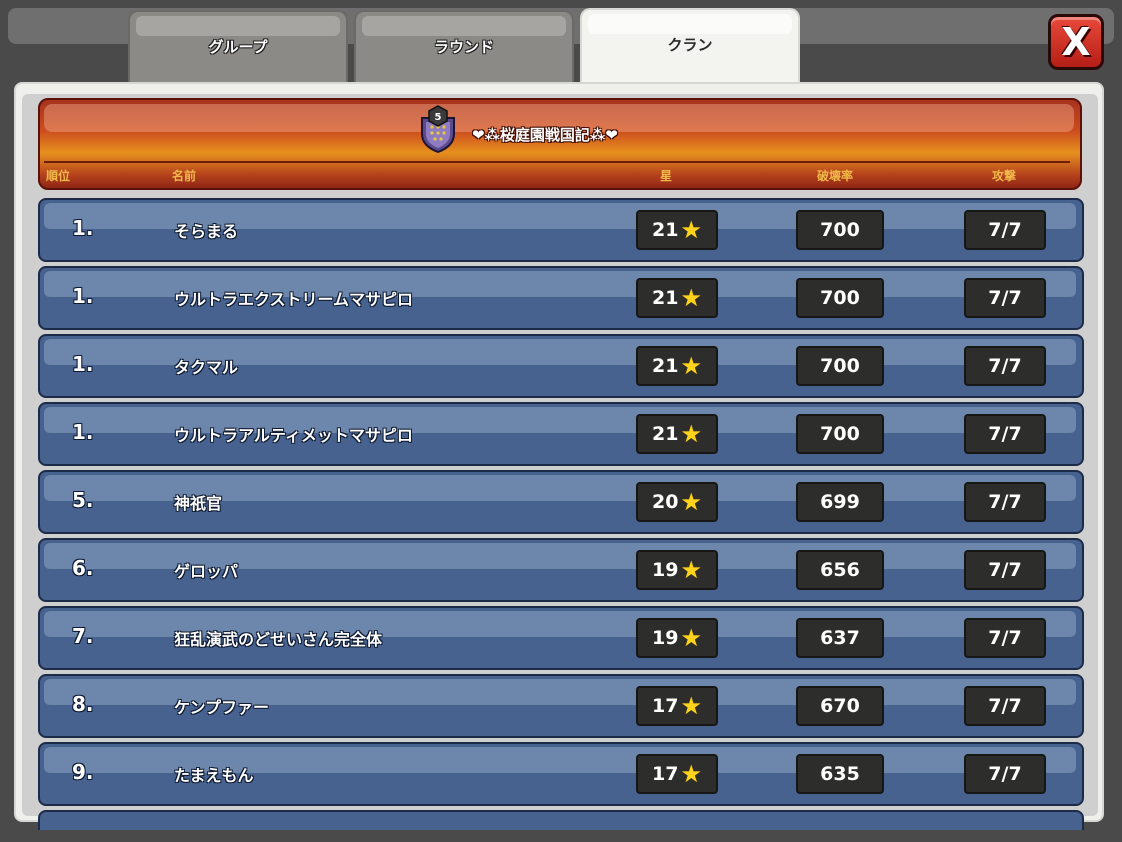  I want to click on destruction-box: 656, so click(840, 570).